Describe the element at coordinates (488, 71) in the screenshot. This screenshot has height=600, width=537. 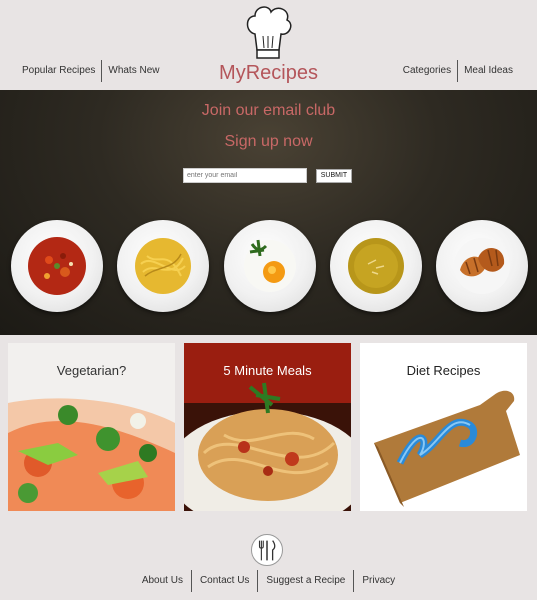
I see `nav-meal-ideas: Meal Ideas` at that location.